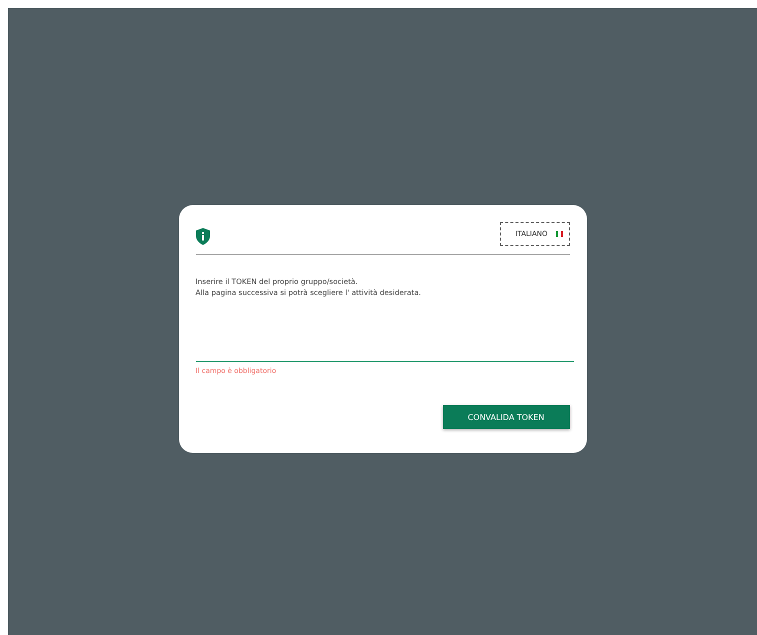 This screenshot has width=757, height=635. I want to click on shield-info-icon, so click(203, 236).